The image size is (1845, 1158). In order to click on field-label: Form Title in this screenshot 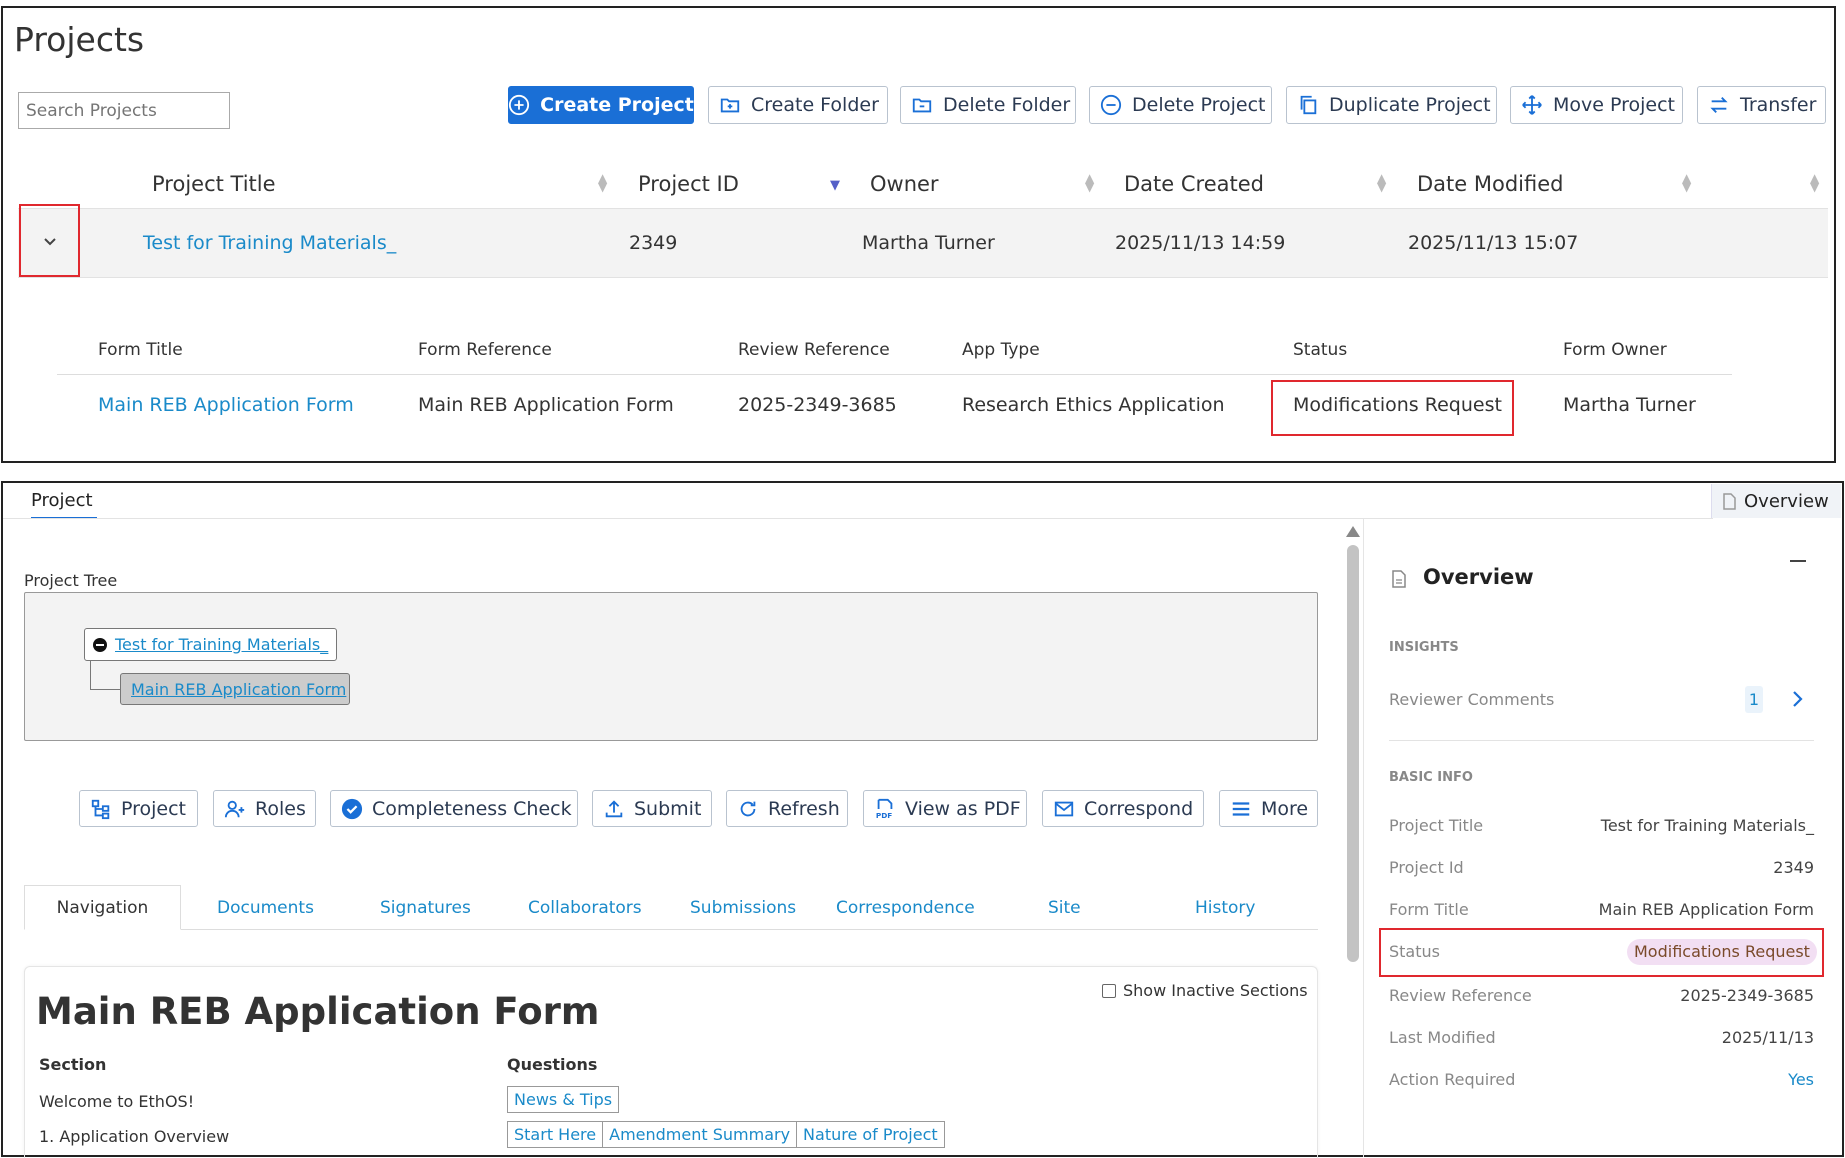, I will do `click(1429, 909)`.